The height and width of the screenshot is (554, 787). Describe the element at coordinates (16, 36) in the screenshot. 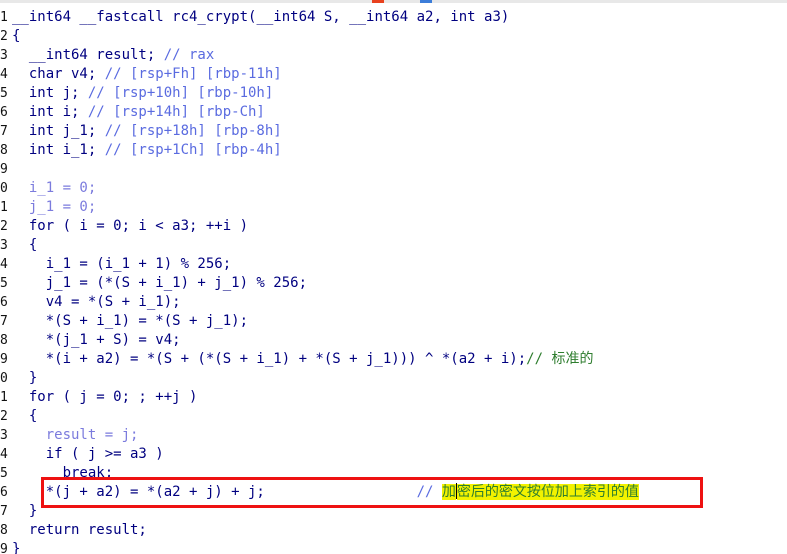

I see `open-brace: {` at that location.